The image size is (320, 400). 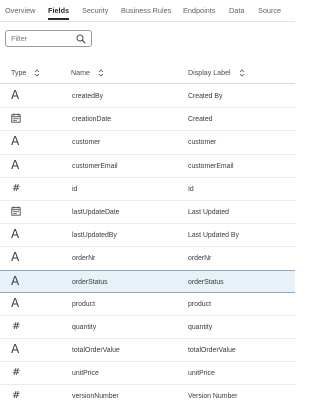 I want to click on tab-data: Data, so click(x=236, y=10).